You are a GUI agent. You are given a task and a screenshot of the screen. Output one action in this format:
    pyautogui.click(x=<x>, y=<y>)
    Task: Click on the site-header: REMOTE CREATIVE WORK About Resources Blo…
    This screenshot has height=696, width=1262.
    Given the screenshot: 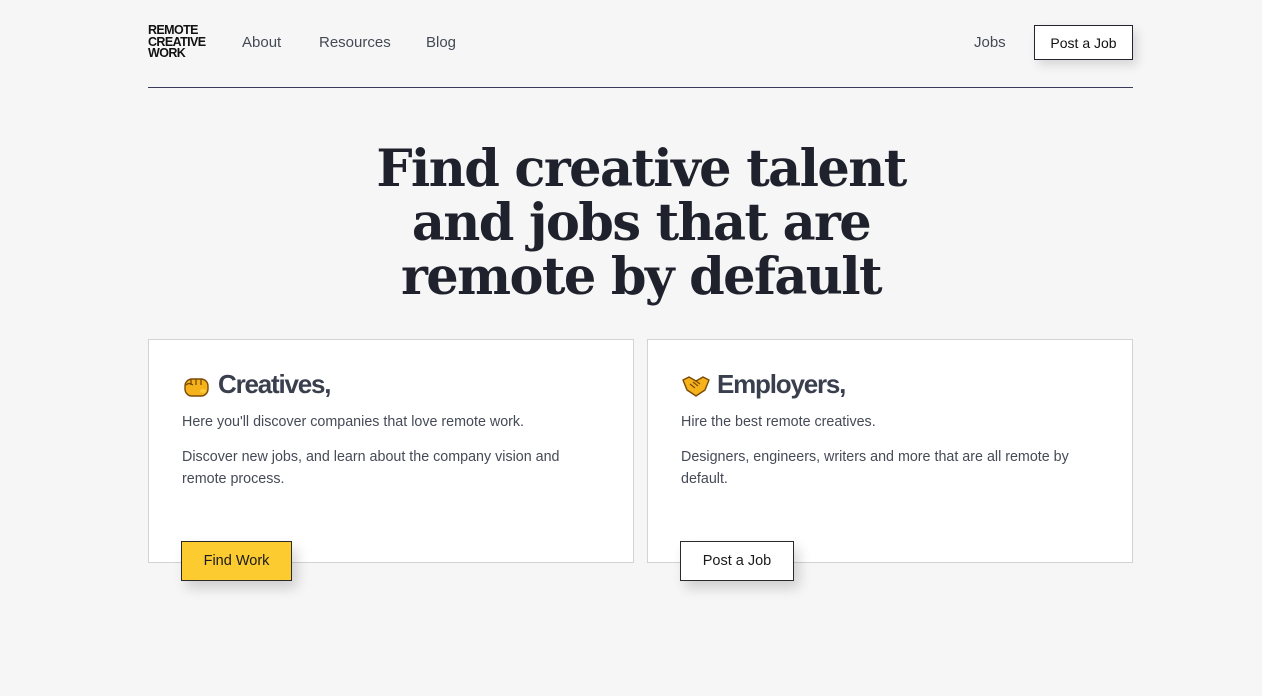 What is the action you would take?
    pyautogui.click(x=640, y=44)
    